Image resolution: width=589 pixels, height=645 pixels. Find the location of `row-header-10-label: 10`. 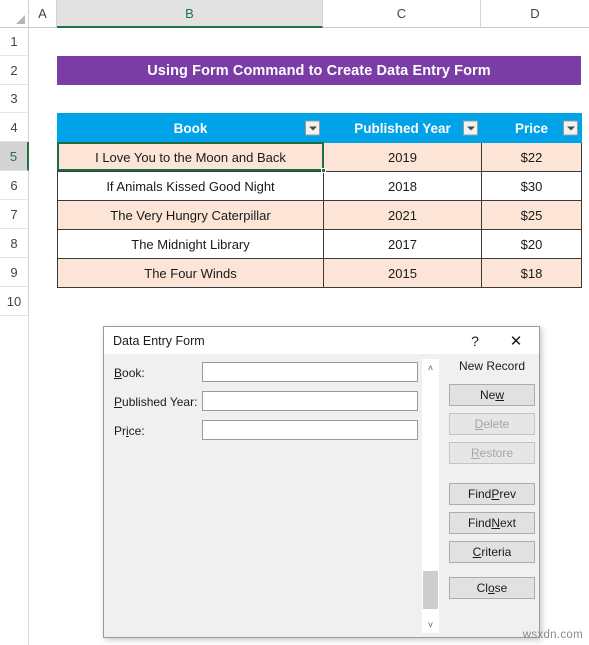

row-header-10-label: 10 is located at coordinates (14, 301).